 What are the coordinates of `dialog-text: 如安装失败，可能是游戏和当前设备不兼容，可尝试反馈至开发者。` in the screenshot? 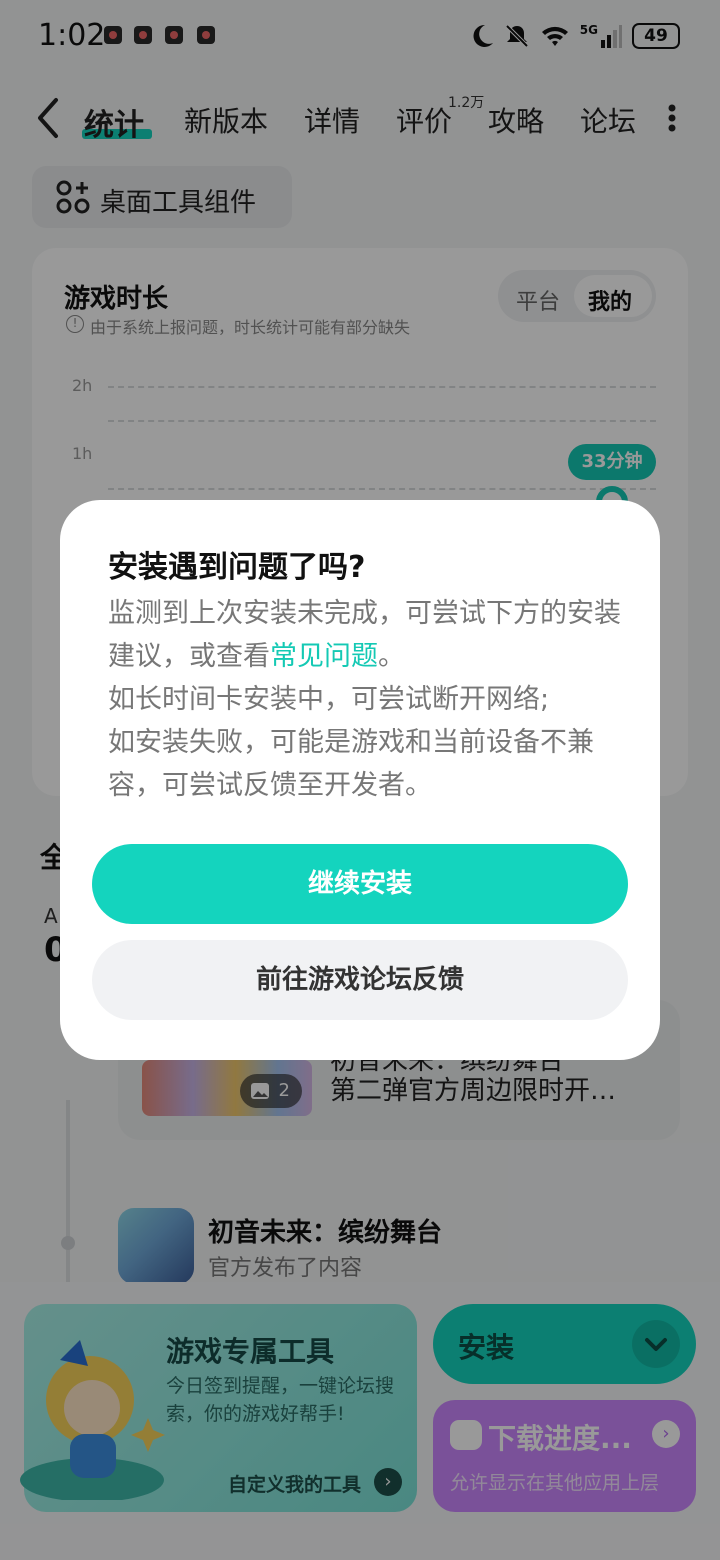 It's located at (351, 764).